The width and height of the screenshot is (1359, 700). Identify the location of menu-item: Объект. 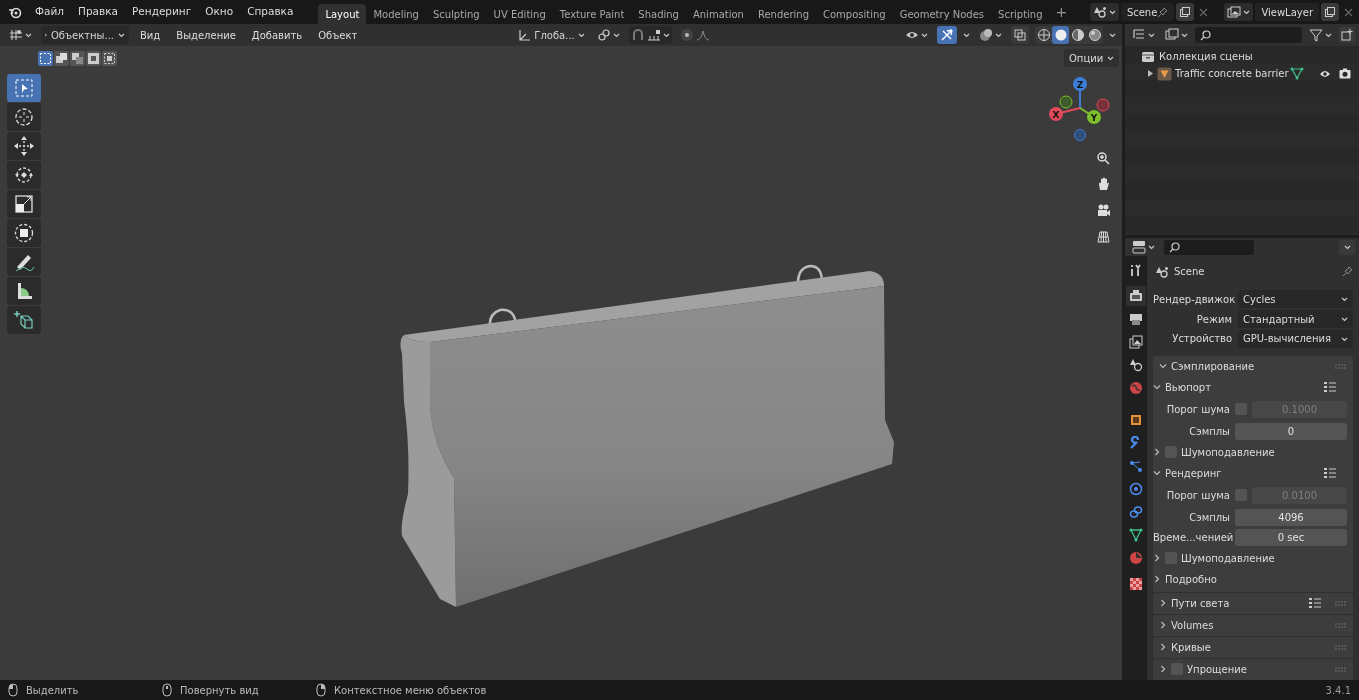
(338, 35).